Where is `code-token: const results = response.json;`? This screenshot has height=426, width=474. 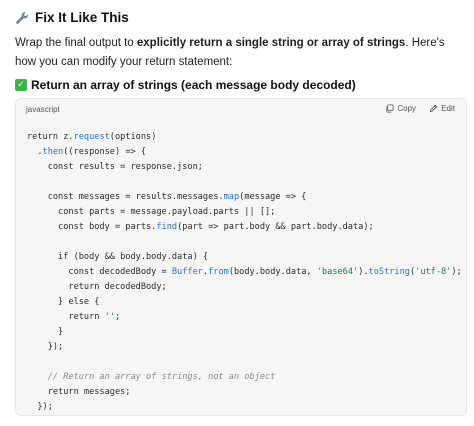 code-token: const results = response.json; is located at coordinates (115, 167).